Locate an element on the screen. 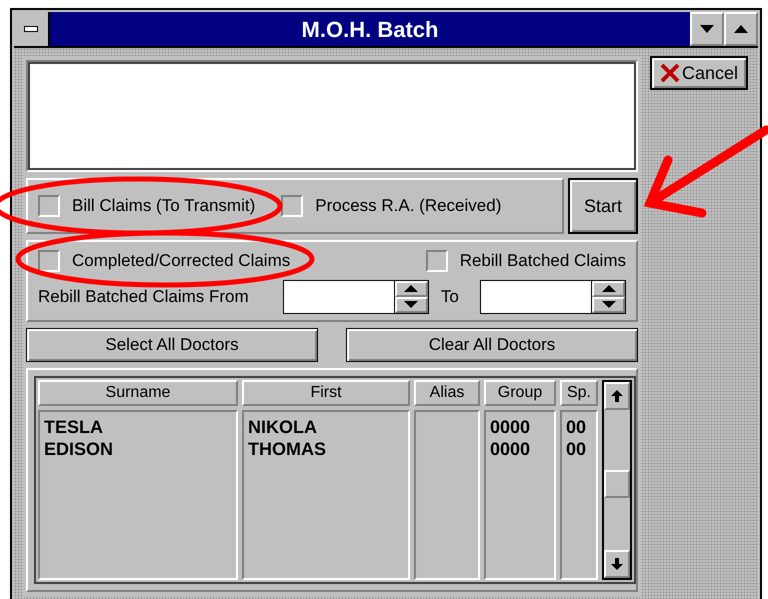  range-from-label: Rebill Batched Claims From is located at coordinates (144, 297).